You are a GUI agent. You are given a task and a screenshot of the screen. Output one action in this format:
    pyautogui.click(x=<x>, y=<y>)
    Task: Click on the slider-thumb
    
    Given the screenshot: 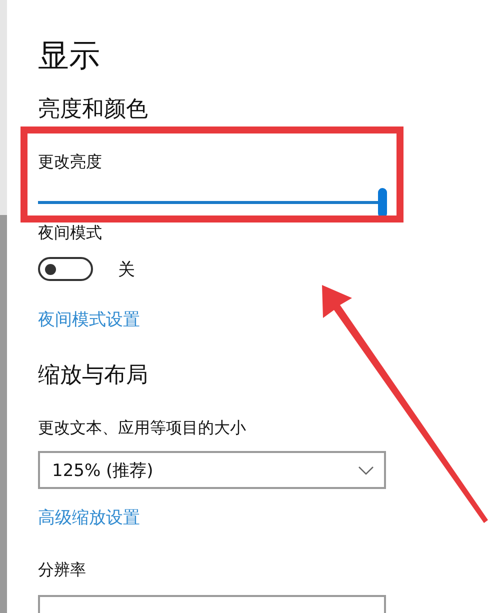 What is the action you would take?
    pyautogui.click(x=382, y=203)
    